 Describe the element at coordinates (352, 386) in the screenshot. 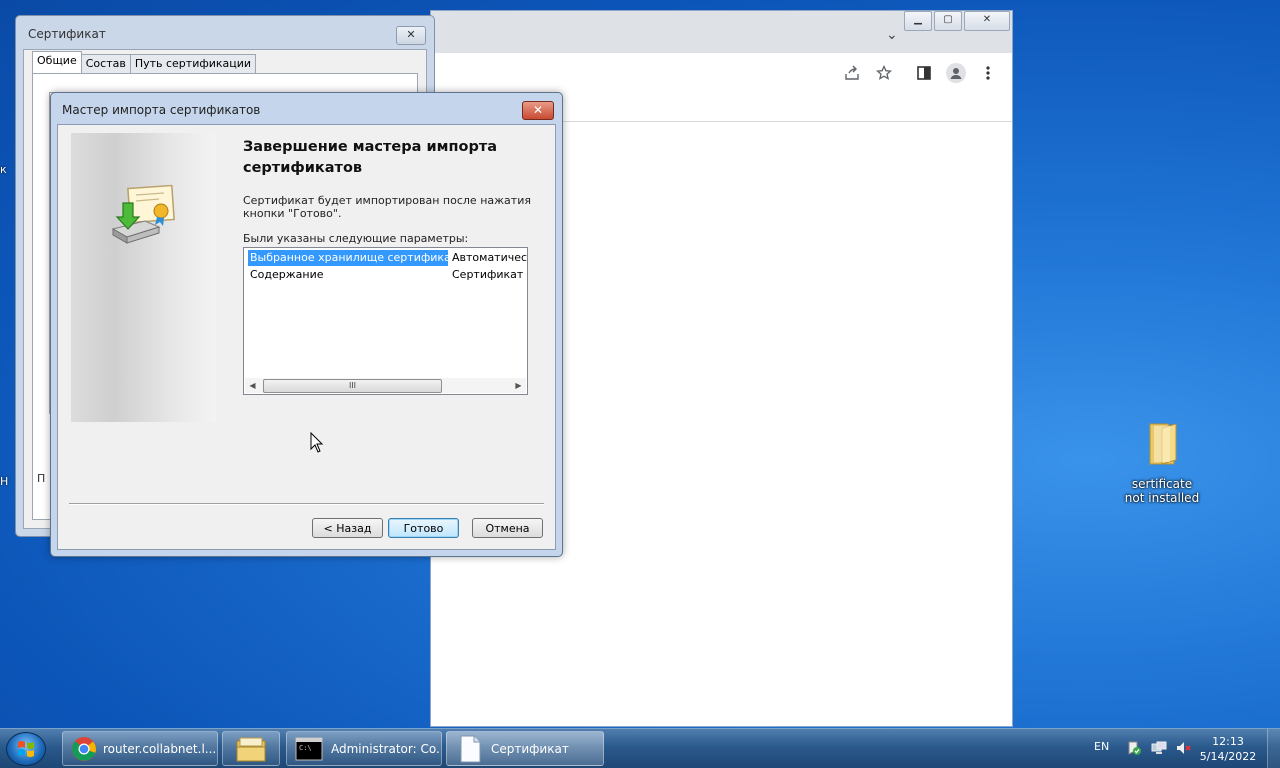

I see `scroll-thumb: III` at that location.